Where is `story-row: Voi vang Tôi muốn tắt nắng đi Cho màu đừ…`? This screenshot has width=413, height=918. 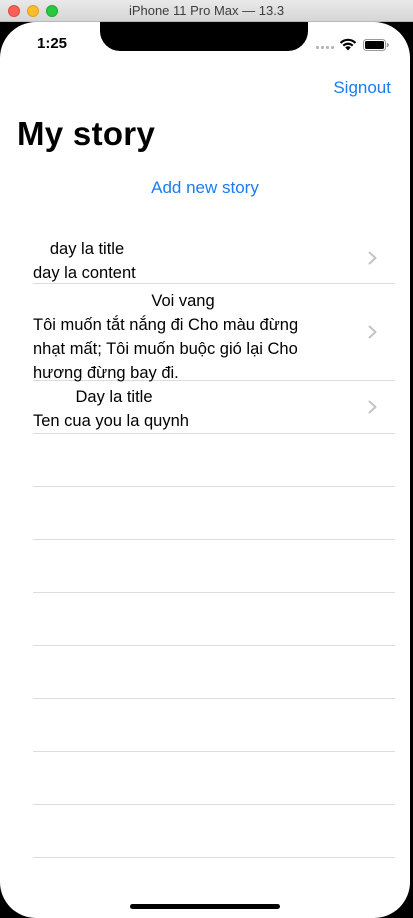 story-row: Voi vang Tôi muốn tắt nắng đi Cho màu đừ… is located at coordinates (214, 333).